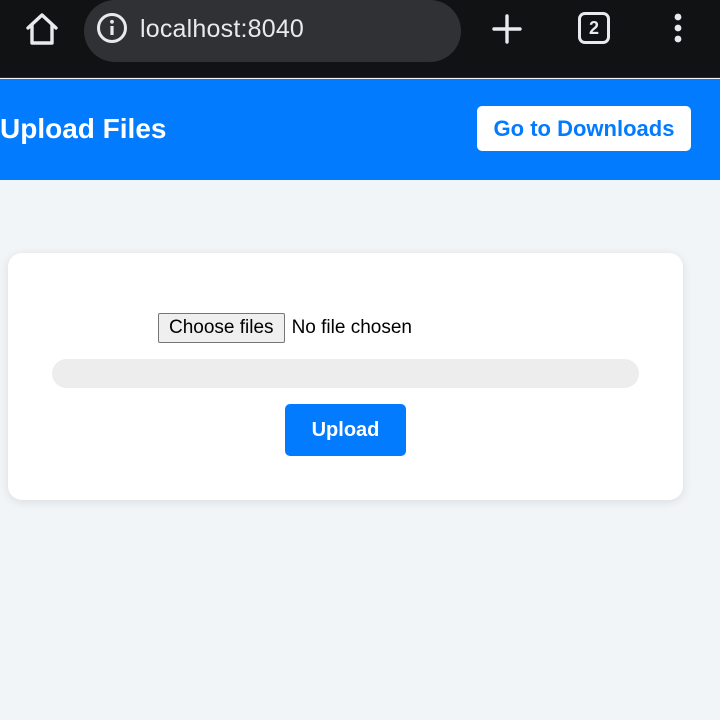 Image resolution: width=720 pixels, height=720 pixels. Describe the element at coordinates (351, 327) in the screenshot. I see `file-status: No file chosen` at that location.